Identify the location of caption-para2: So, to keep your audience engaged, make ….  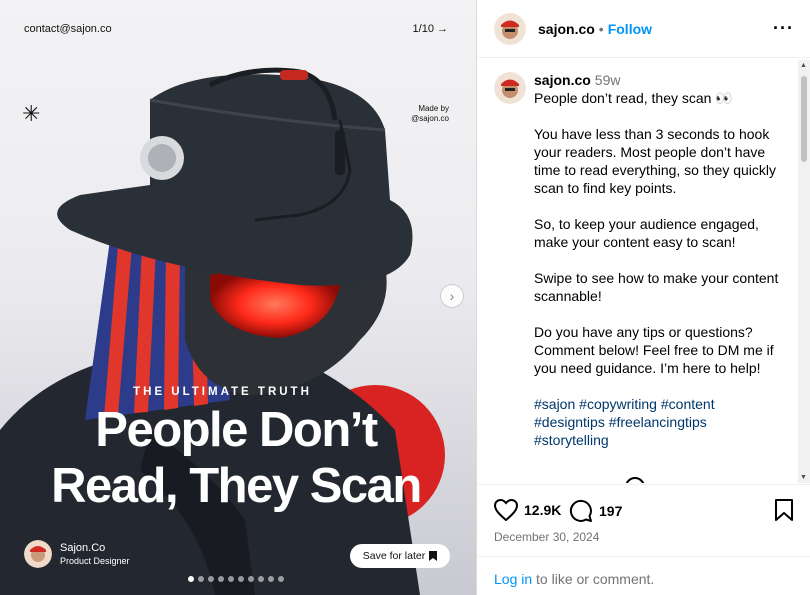
(646, 233).